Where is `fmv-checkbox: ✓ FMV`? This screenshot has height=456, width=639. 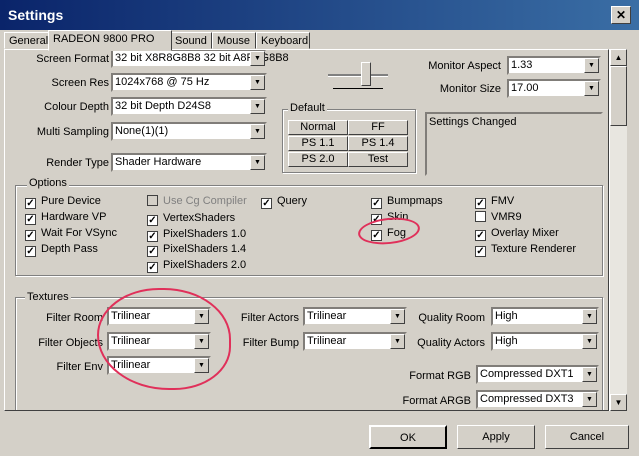 fmv-checkbox: ✓ FMV is located at coordinates (494, 202).